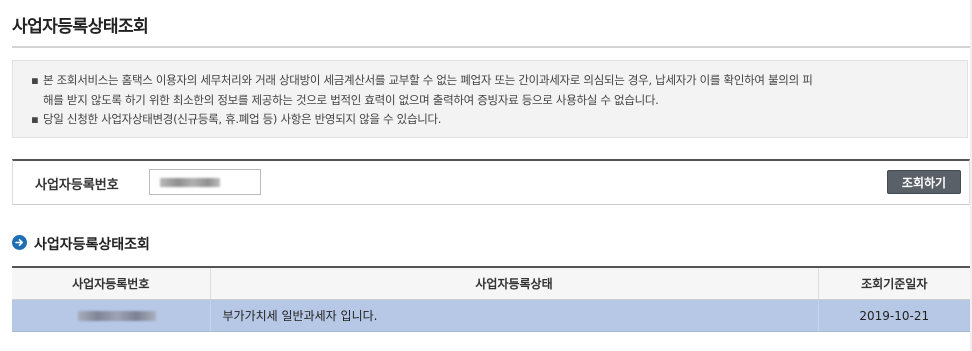 The width and height of the screenshot is (972, 351). What do you see at coordinates (111, 283) in the screenshot?
I see `column-header-business-number: 사업자등록번호` at bounding box center [111, 283].